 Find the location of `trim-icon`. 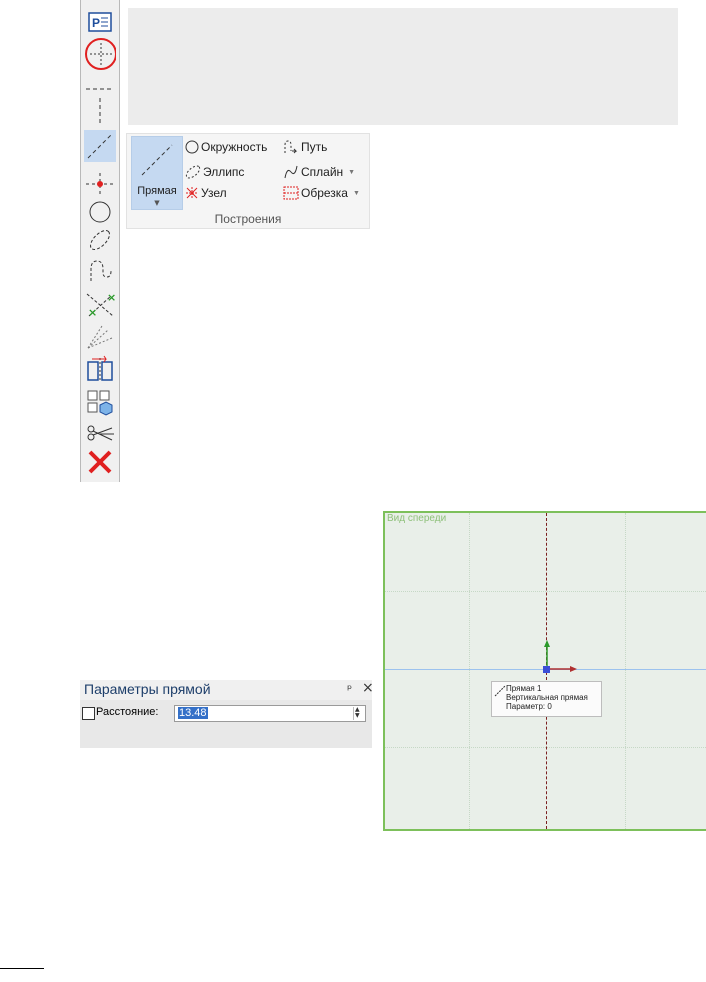

trim-icon is located at coordinates (291, 193).